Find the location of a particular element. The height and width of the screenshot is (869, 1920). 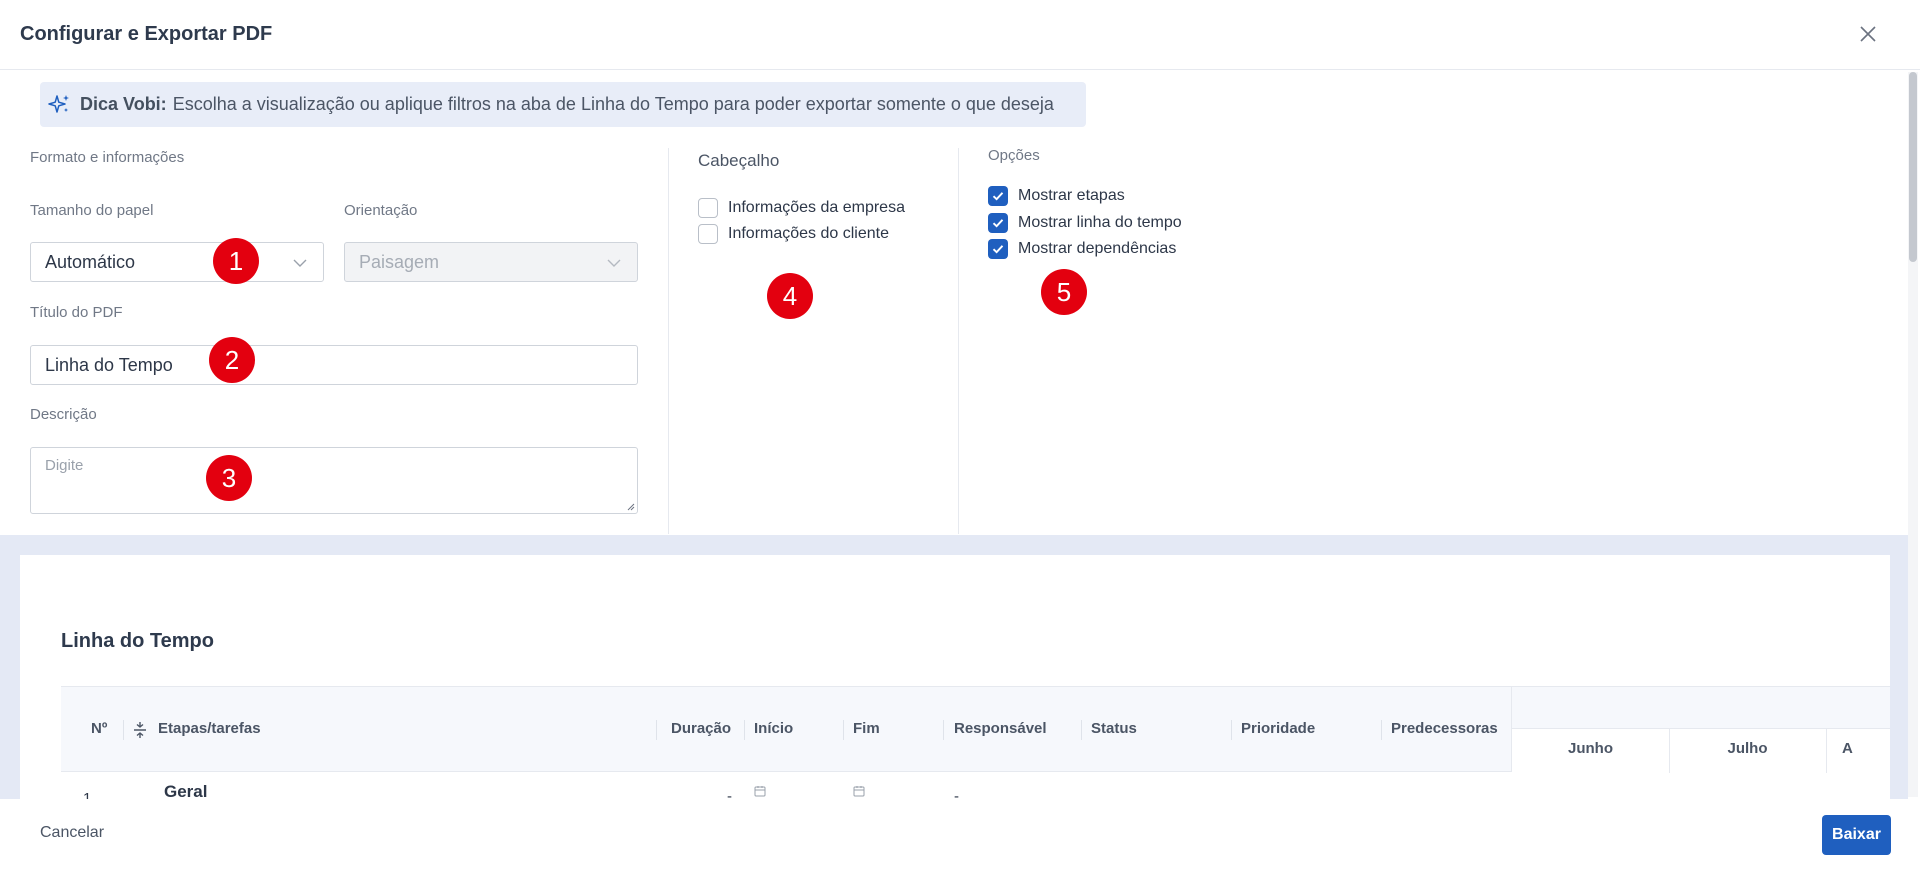

annotation-marker-3: 3 is located at coordinates (229, 478).